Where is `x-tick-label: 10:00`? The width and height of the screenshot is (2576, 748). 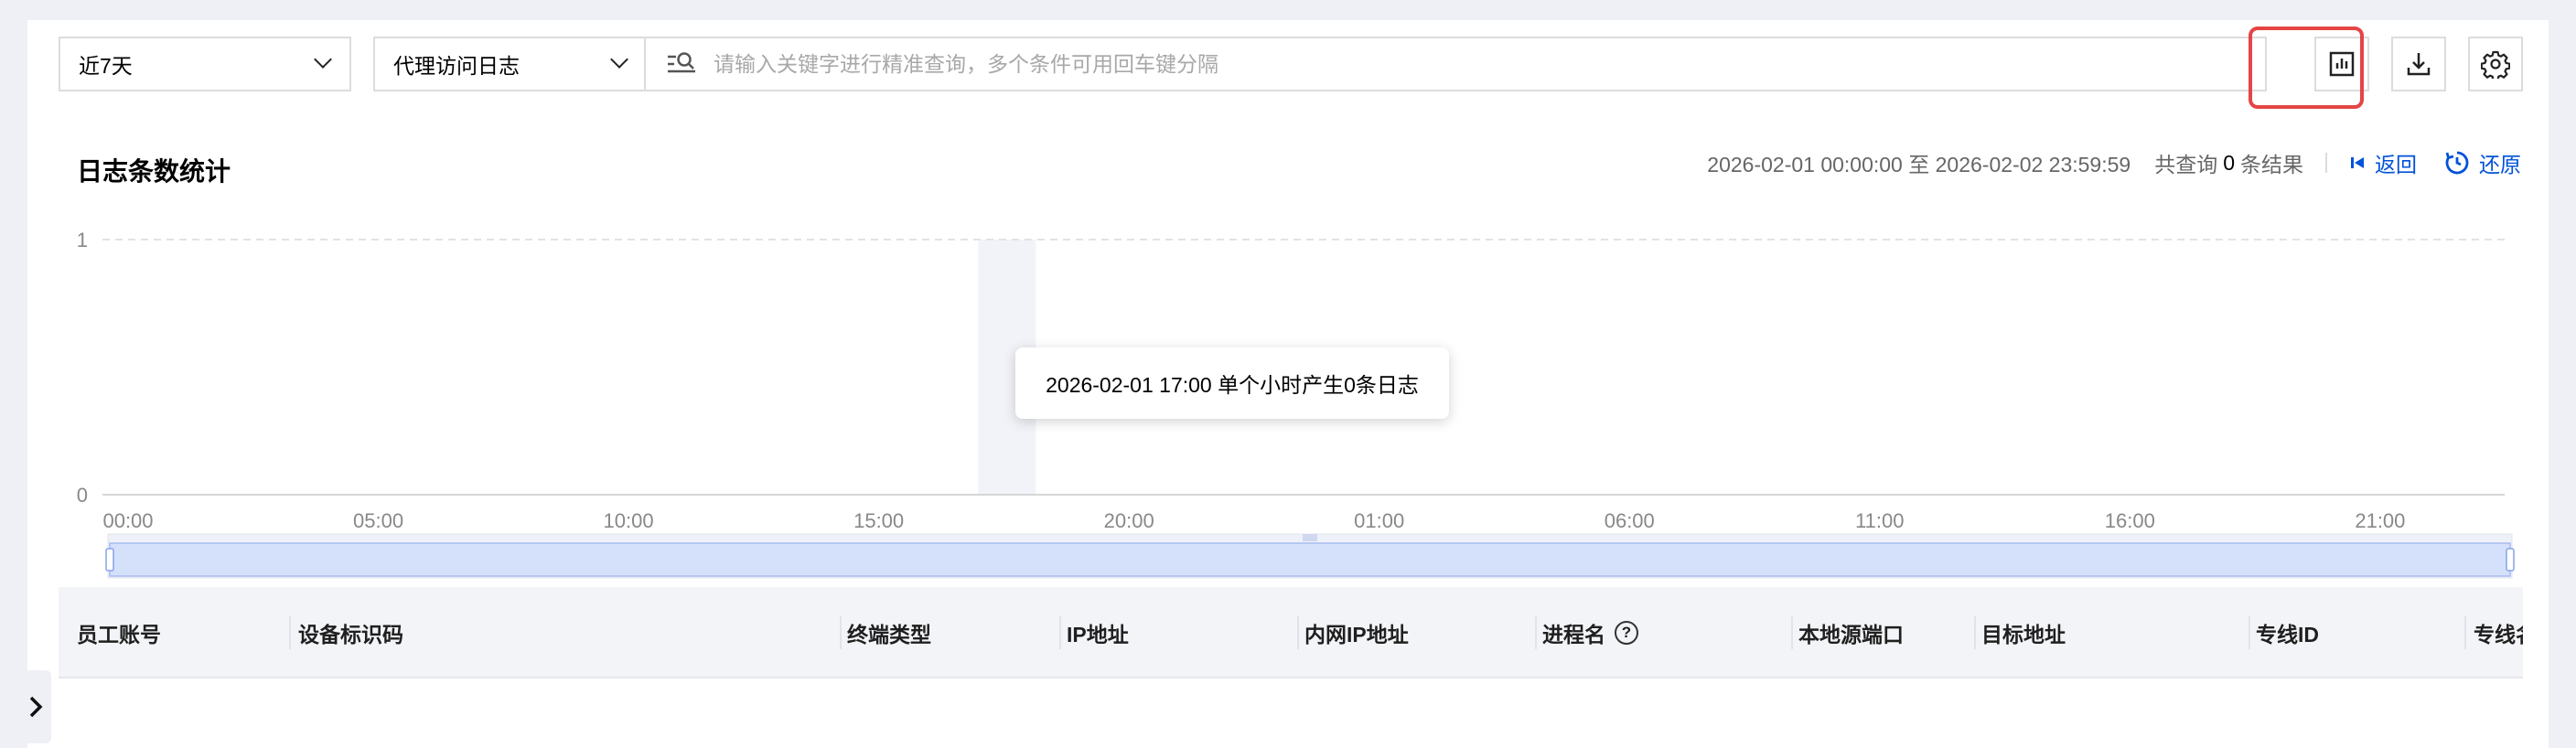 x-tick-label: 10:00 is located at coordinates (629, 520).